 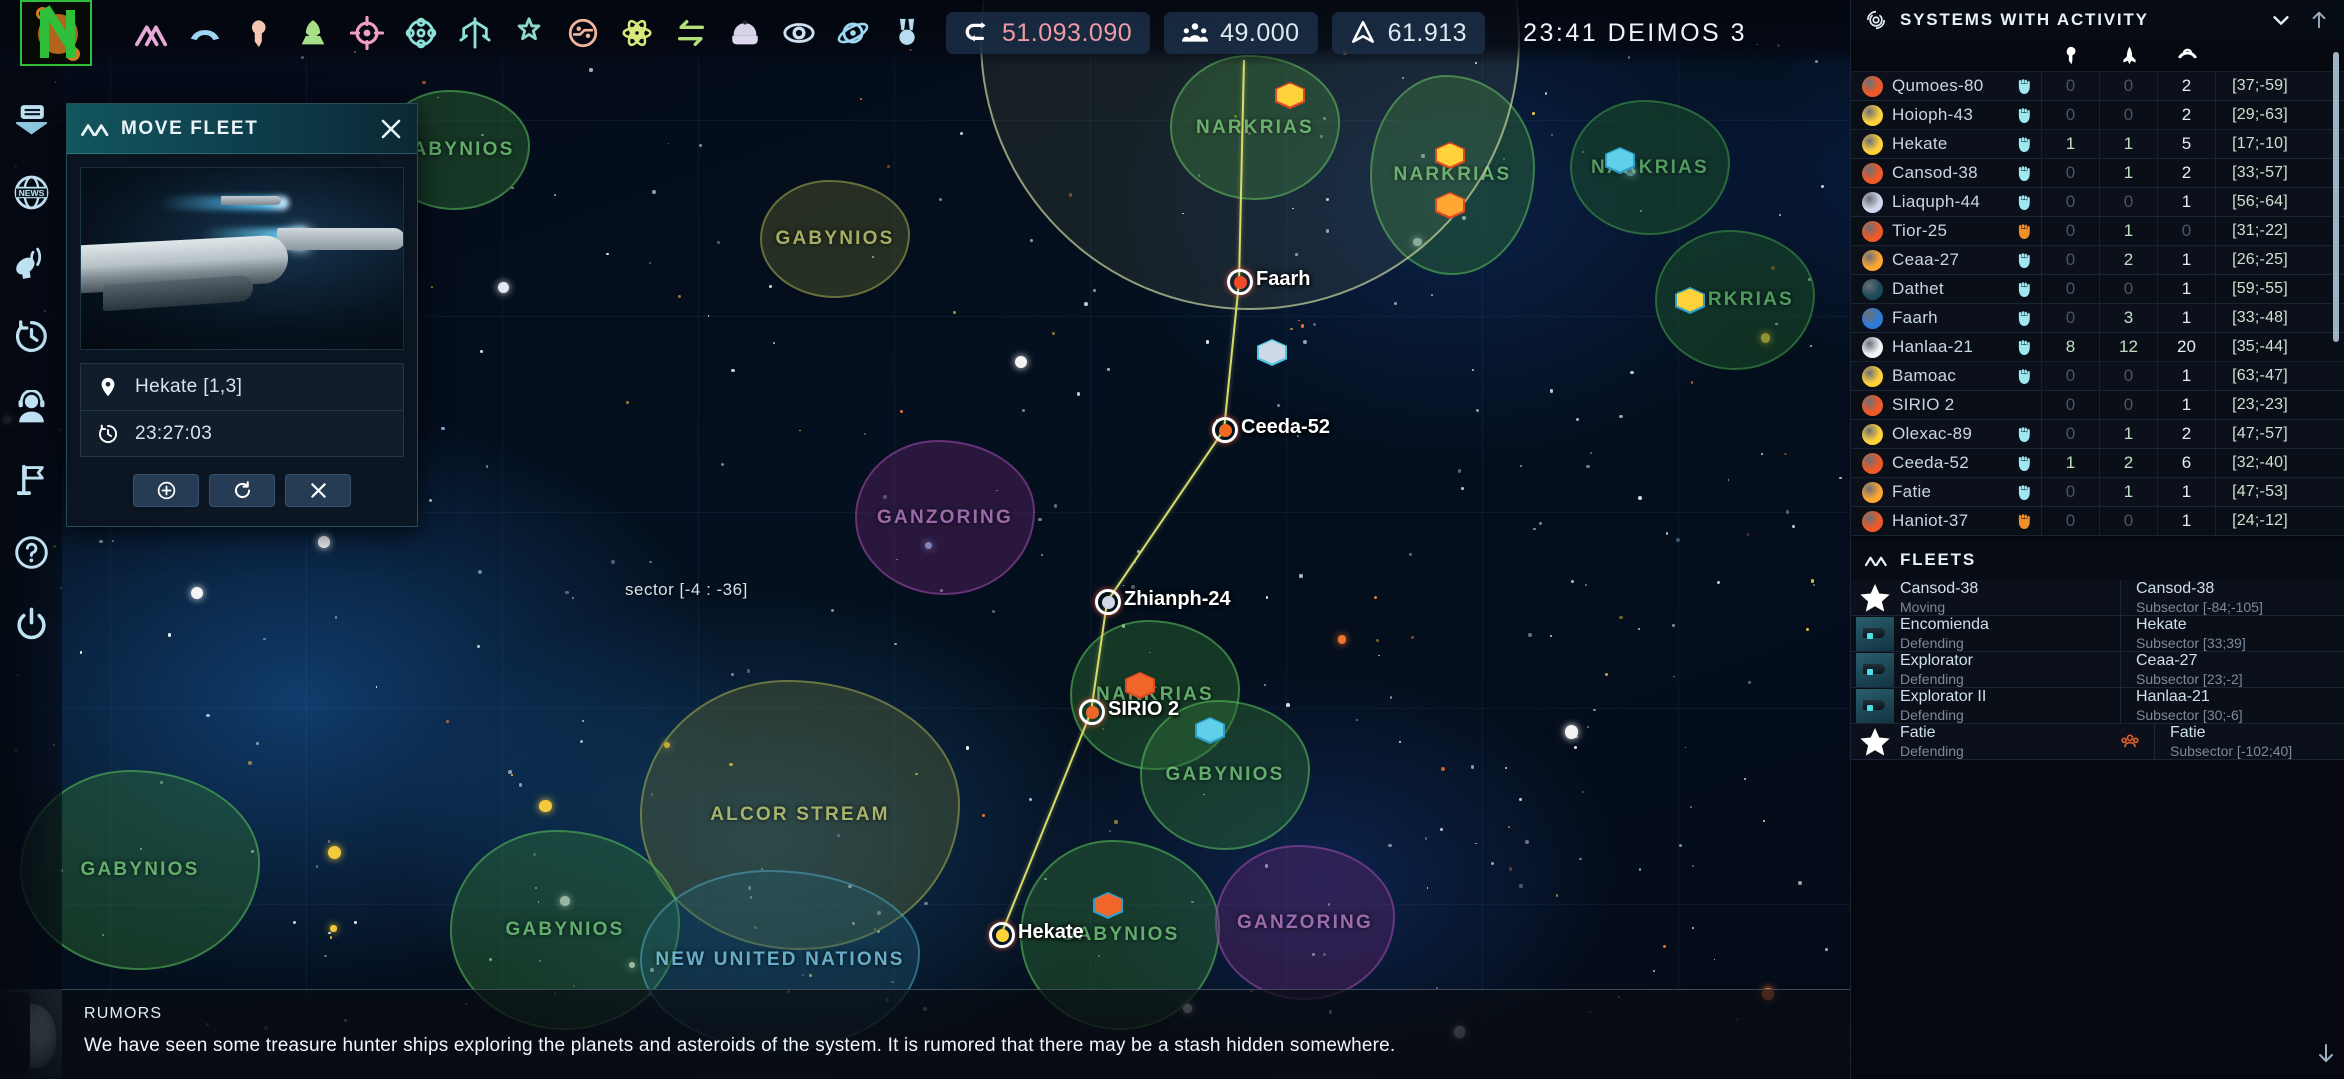 I want to click on spies-cell: 0, so click(x=2071, y=202).